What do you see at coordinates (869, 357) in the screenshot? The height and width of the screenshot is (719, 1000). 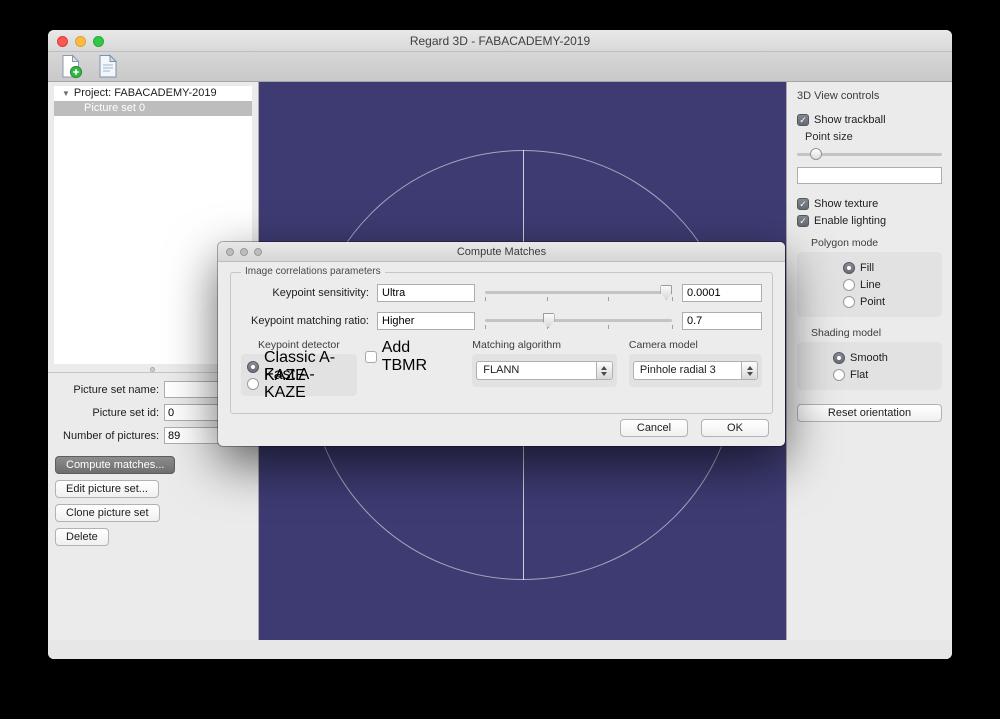 I see `smooth-label: Smooth` at bounding box center [869, 357].